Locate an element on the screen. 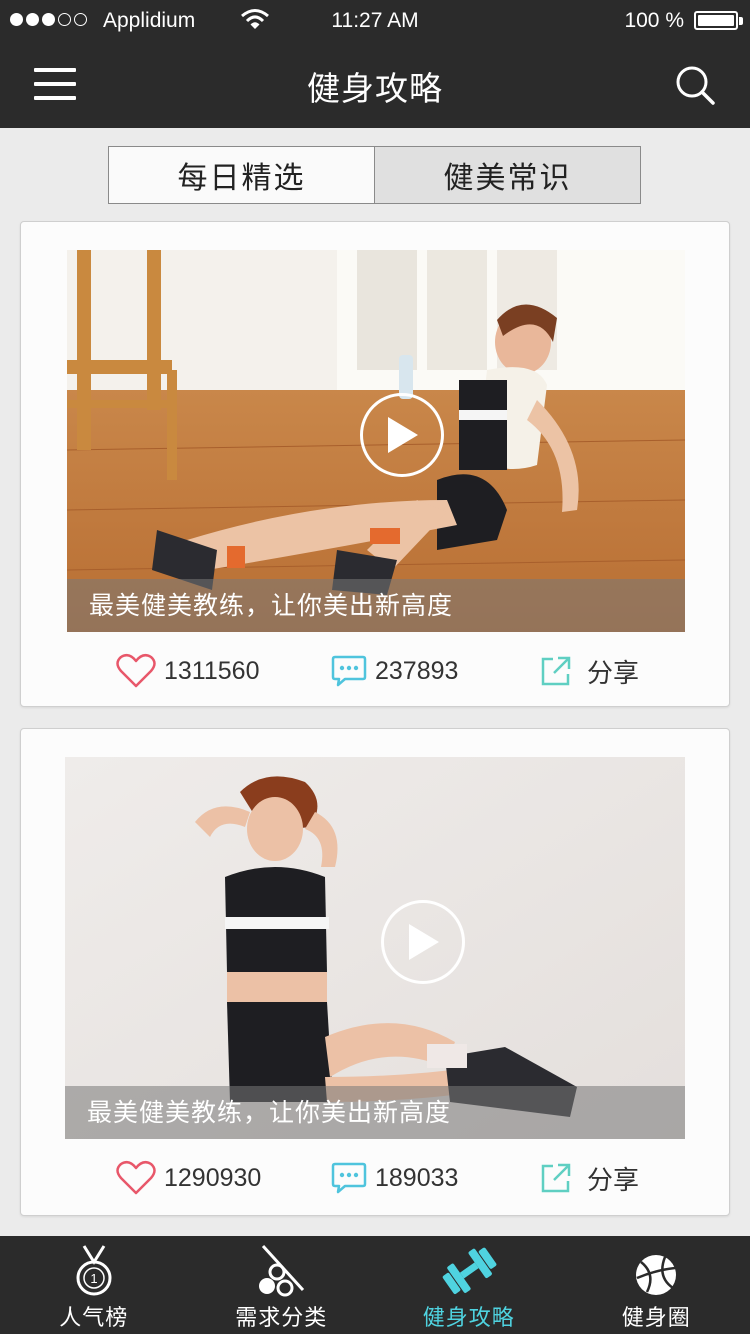  tab-label: 需求分类 is located at coordinates (281, 1318).